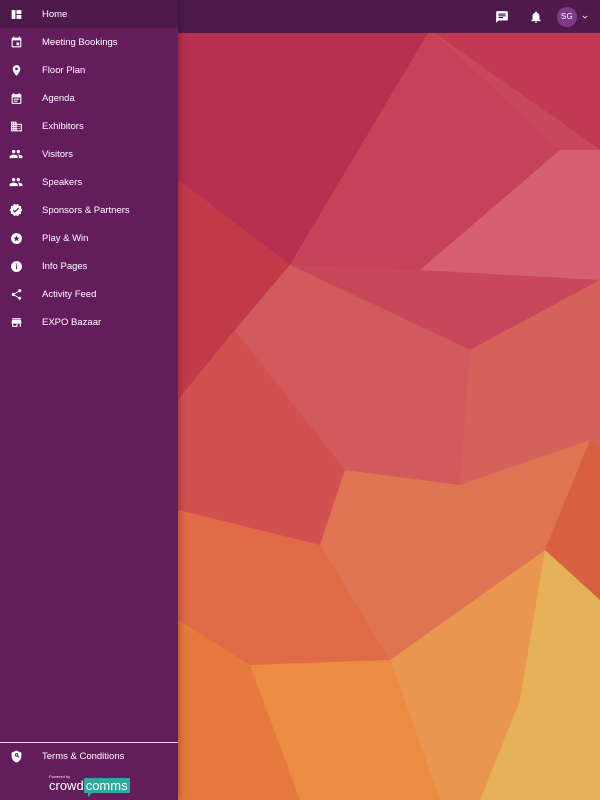  Describe the element at coordinates (57, 154) in the screenshot. I see `sidebar-item-label: Visitors` at that location.